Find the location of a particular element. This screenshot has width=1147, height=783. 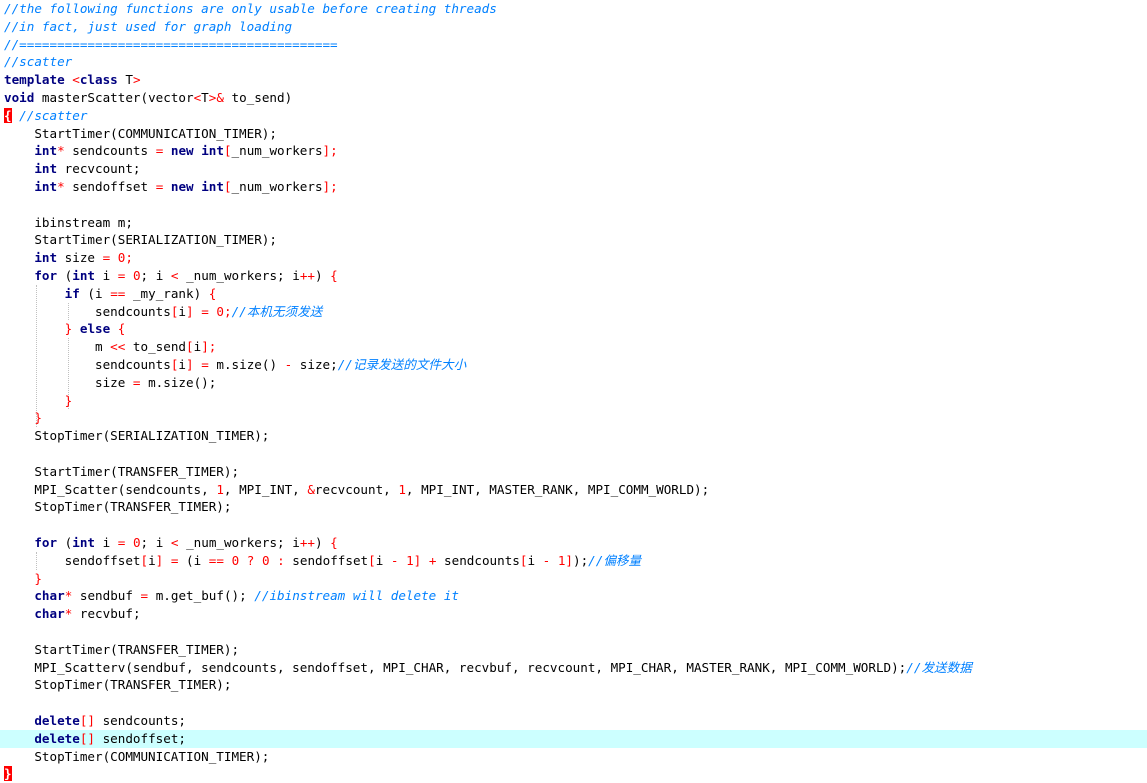

code-line: //scatter is located at coordinates (573, 62).